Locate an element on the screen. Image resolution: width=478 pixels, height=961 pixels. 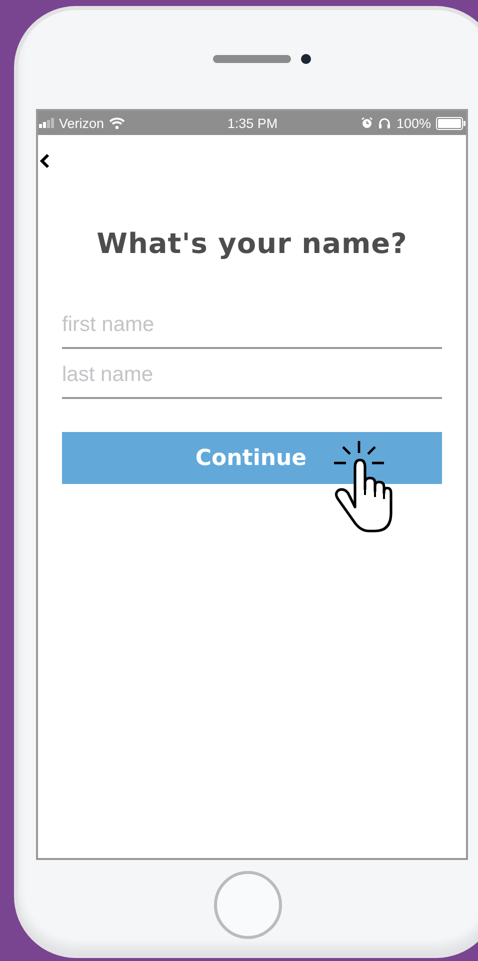
page-title: What's your name? is located at coordinates (252, 243).